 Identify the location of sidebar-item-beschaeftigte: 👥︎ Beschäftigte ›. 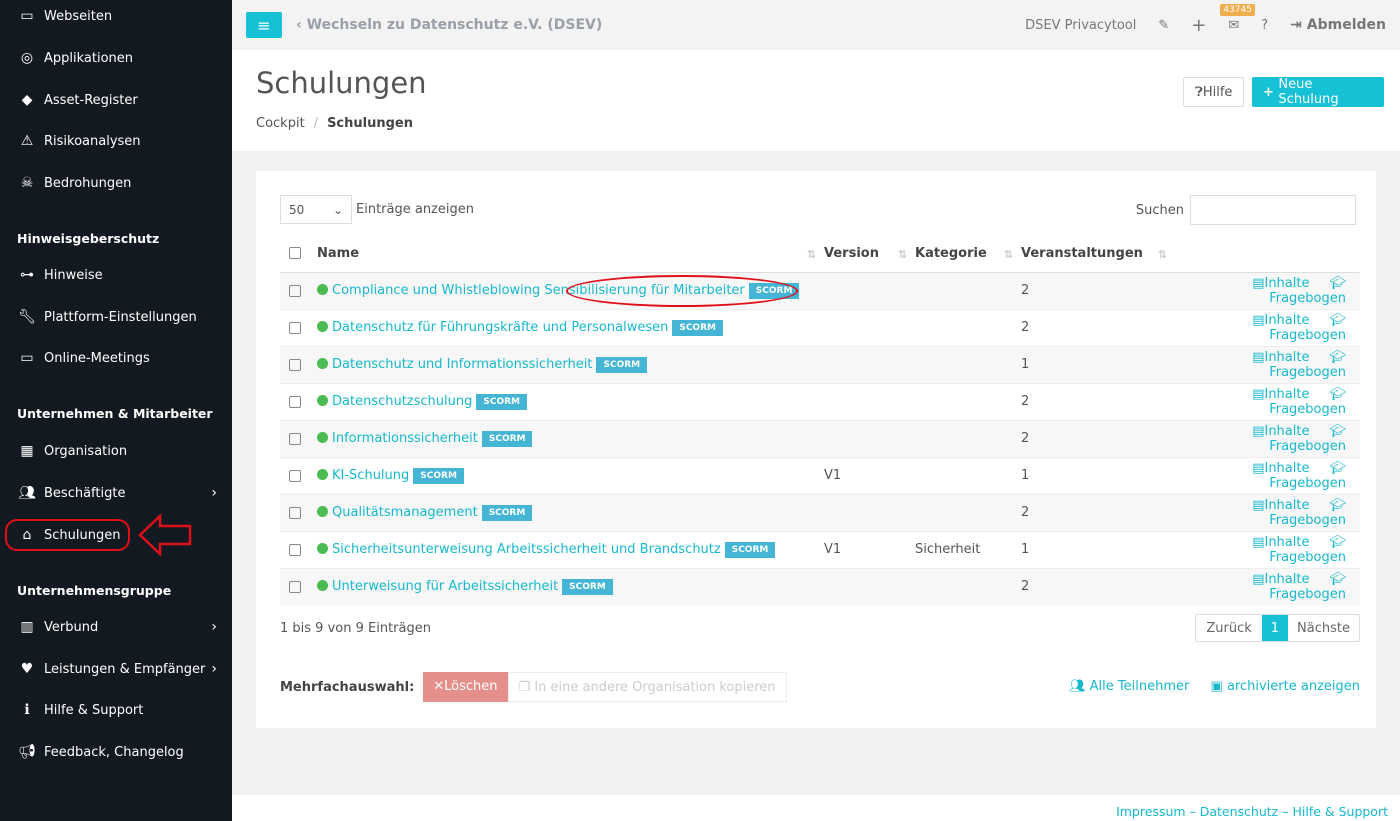
(117, 493).